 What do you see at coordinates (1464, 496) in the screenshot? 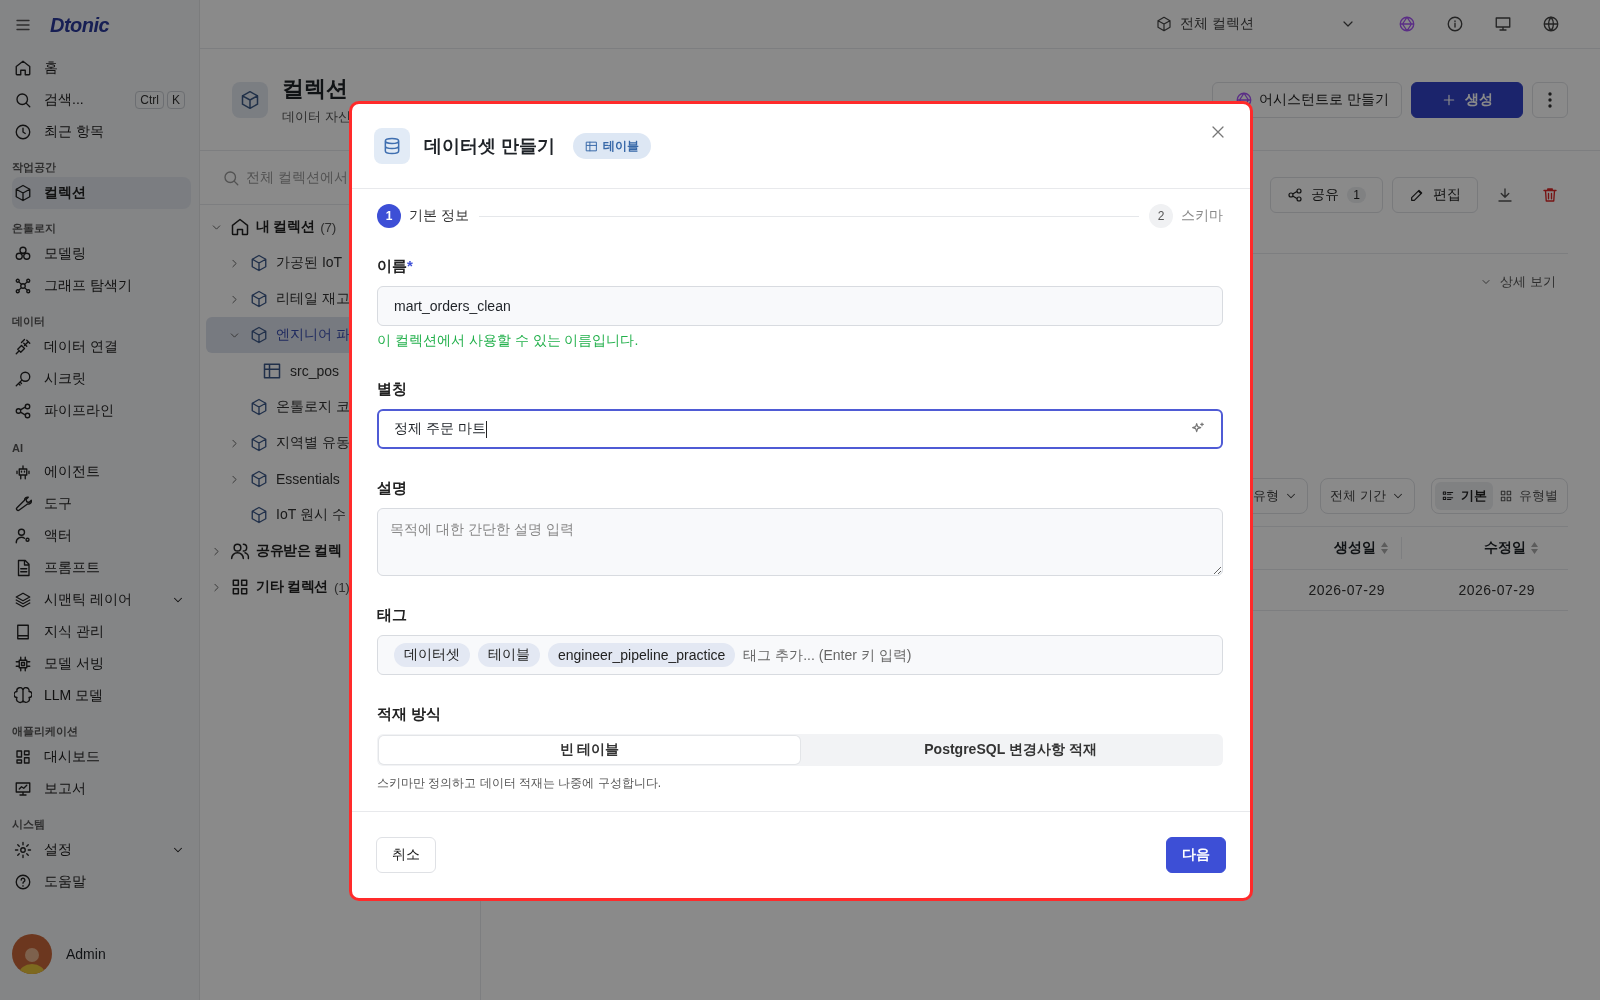
I see `view-toggle: 기본` at bounding box center [1464, 496].